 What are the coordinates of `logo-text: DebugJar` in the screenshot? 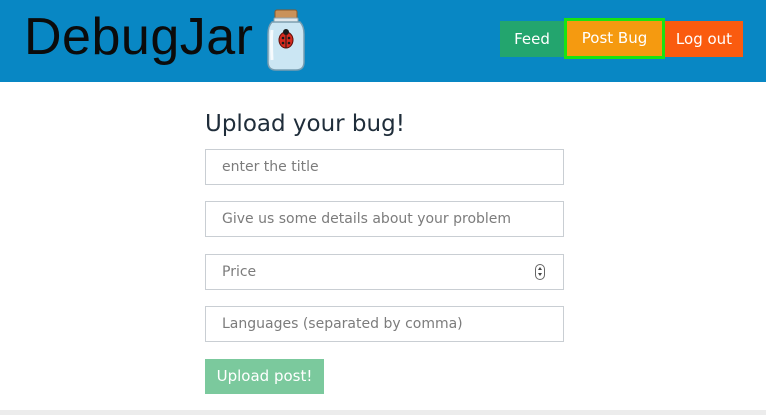 It's located at (138, 37).